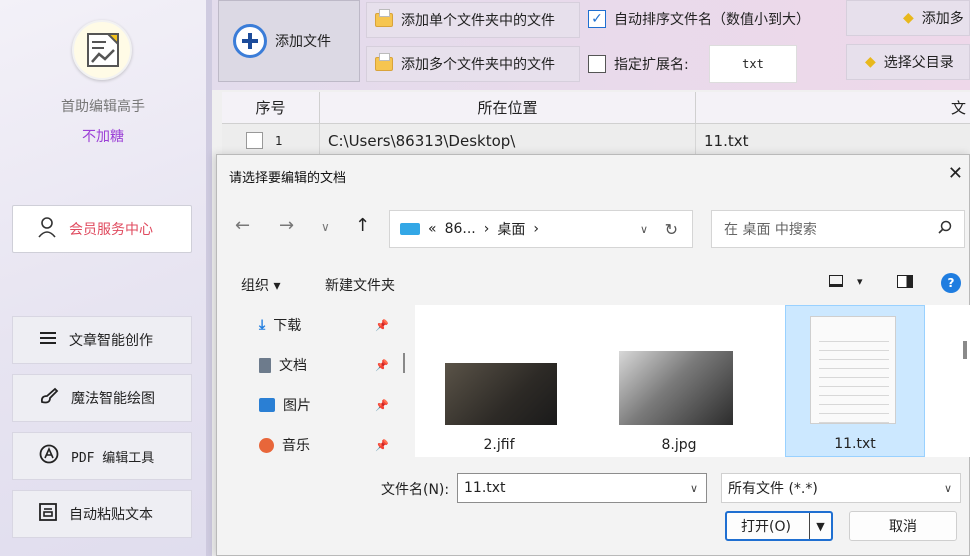 The height and width of the screenshot is (556, 970). What do you see at coordinates (473, 64) in the screenshot?
I see `add-multi-folder-button: 添加多个文件夹中的文件` at bounding box center [473, 64].